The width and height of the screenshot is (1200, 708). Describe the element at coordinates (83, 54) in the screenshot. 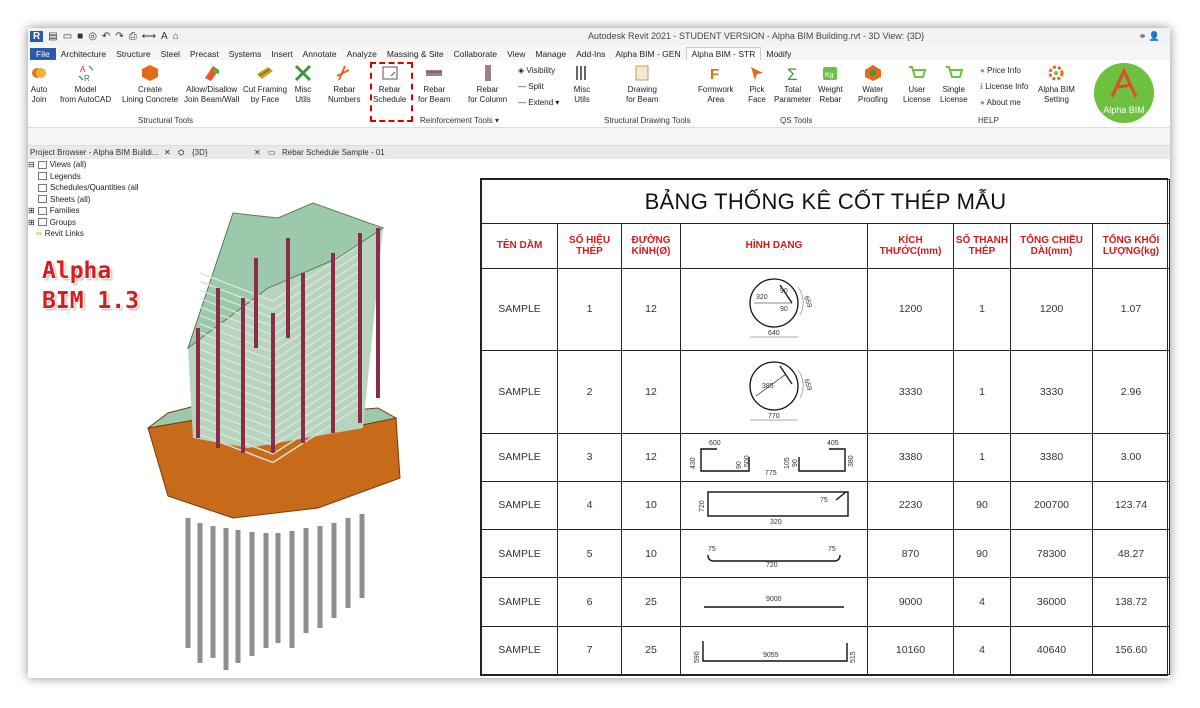

I see `tab-architecture: Architecture` at that location.